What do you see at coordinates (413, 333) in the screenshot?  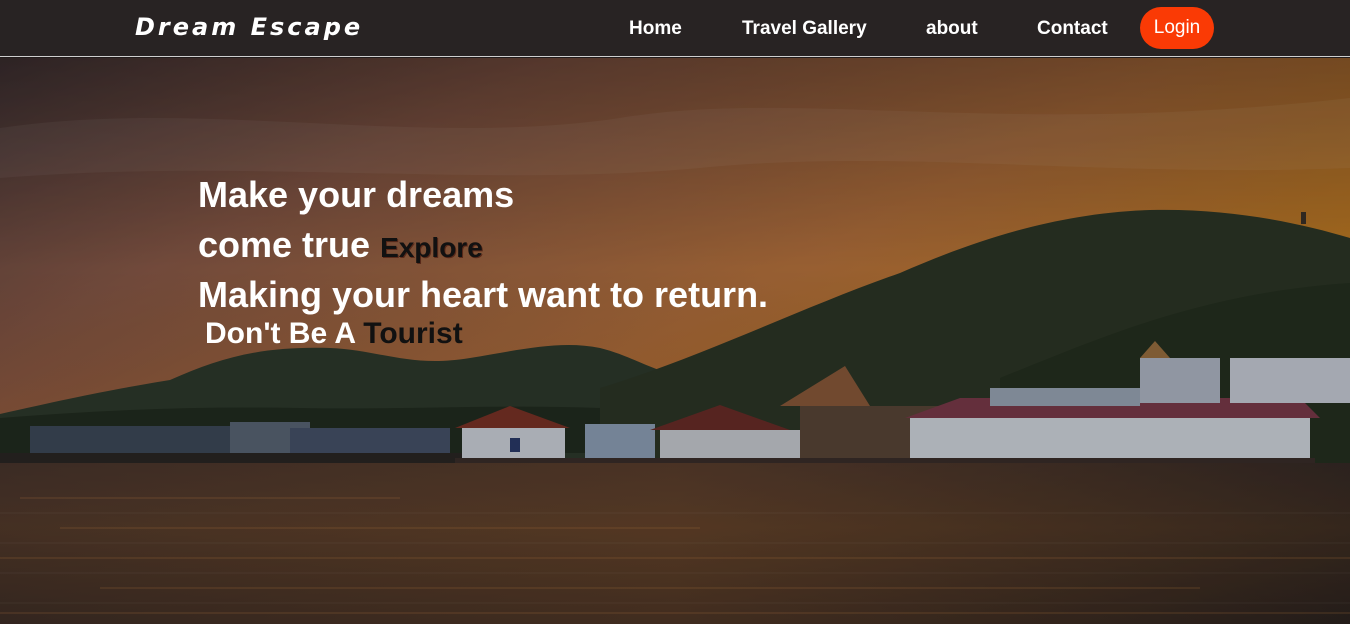 I see `tagline-part-2: Tourist` at bounding box center [413, 333].